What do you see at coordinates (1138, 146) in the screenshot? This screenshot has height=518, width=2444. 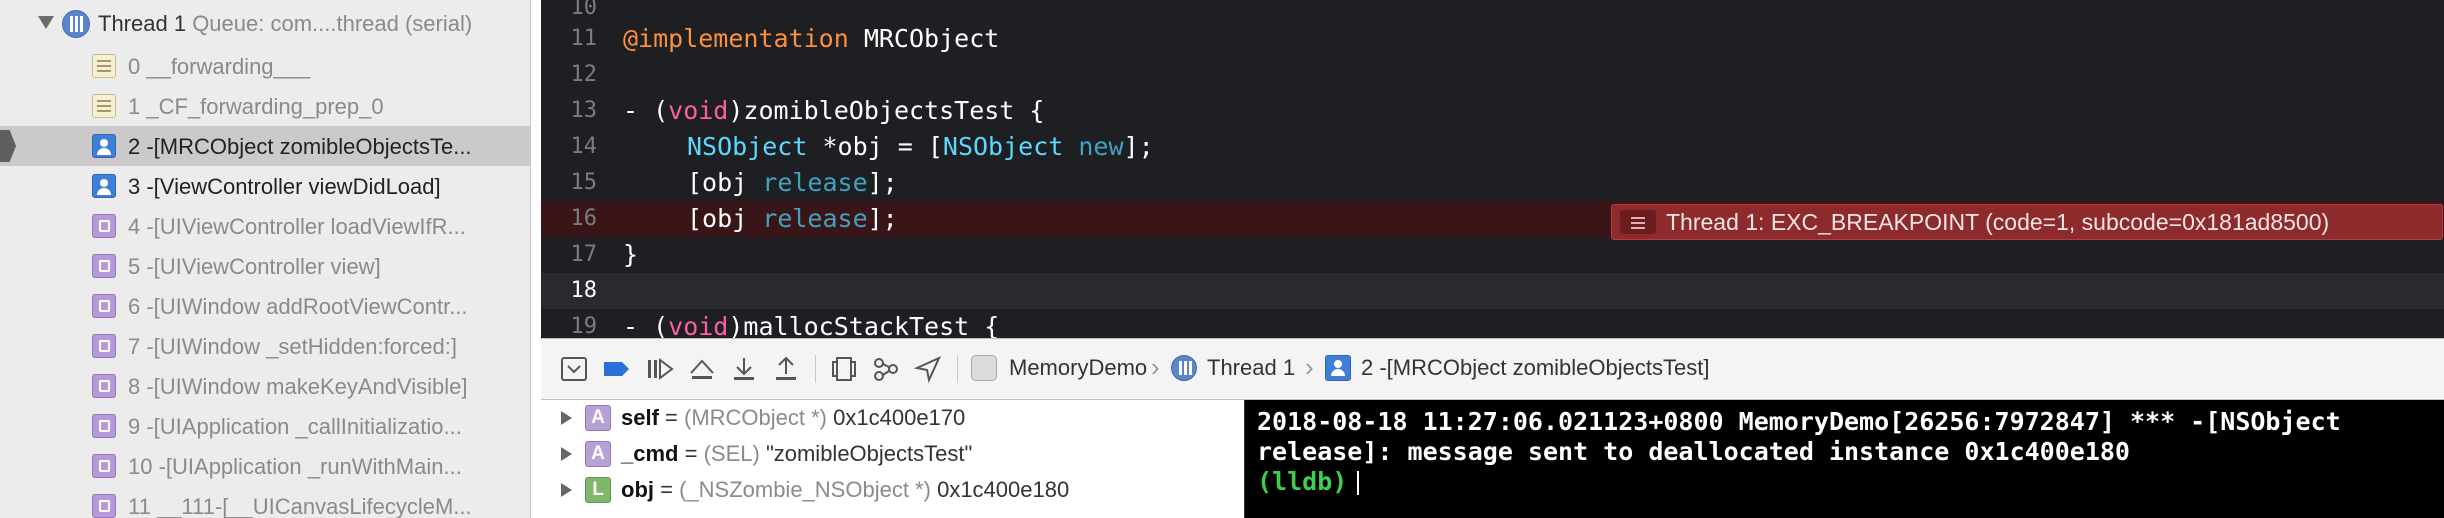 I see `code-token: ];` at bounding box center [1138, 146].